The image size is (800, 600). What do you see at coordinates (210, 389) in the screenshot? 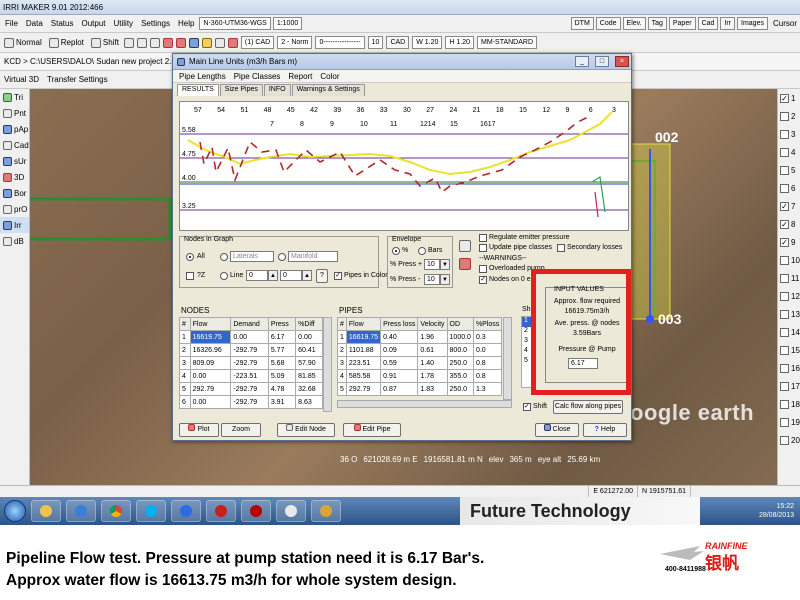
I see `nodes-cell: 292.79` at bounding box center [210, 389].